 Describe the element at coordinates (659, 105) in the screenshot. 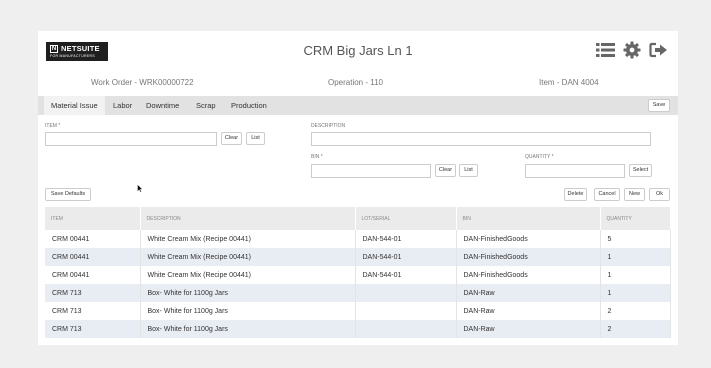

I see `save-button: Save` at that location.